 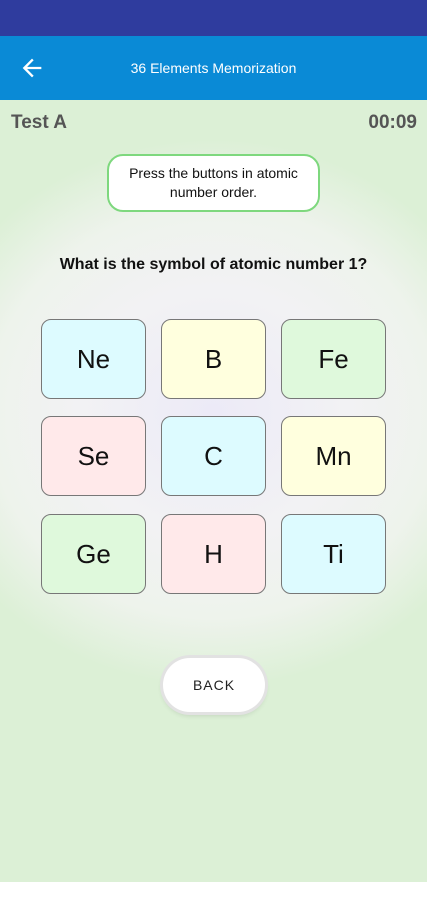 What do you see at coordinates (93, 554) in the screenshot?
I see `element-button: Ge` at bounding box center [93, 554].